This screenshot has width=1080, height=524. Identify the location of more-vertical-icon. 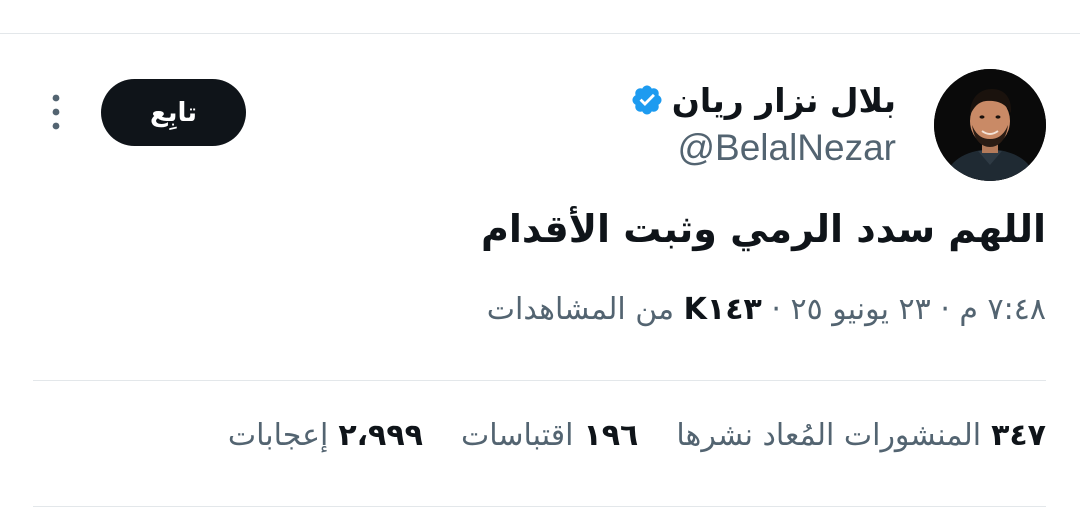
(56, 112).